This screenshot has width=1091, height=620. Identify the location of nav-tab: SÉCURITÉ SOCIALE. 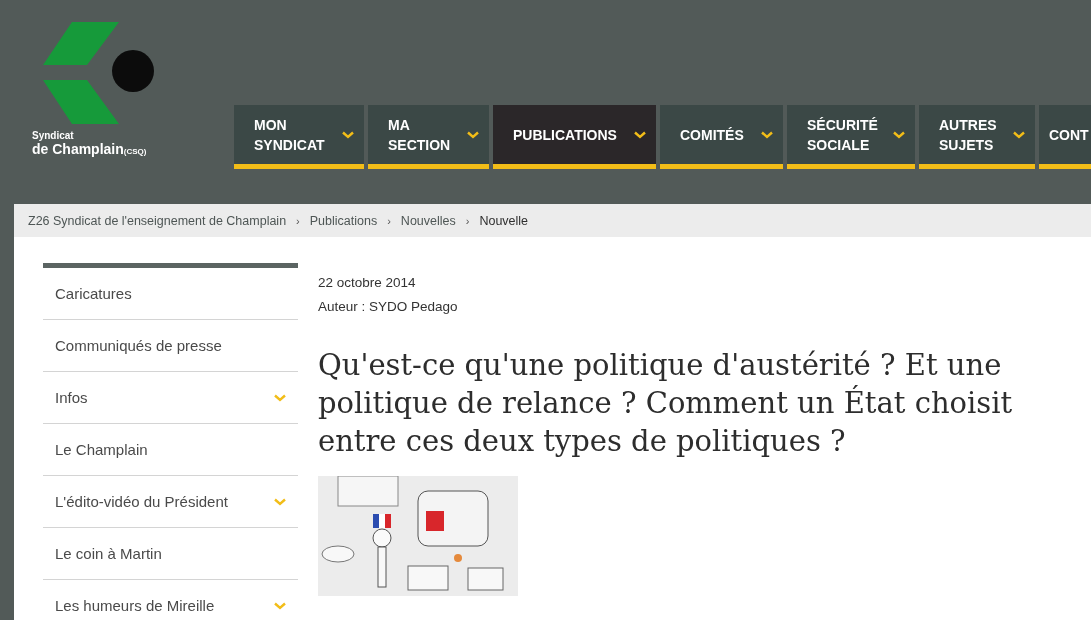
(851, 137).